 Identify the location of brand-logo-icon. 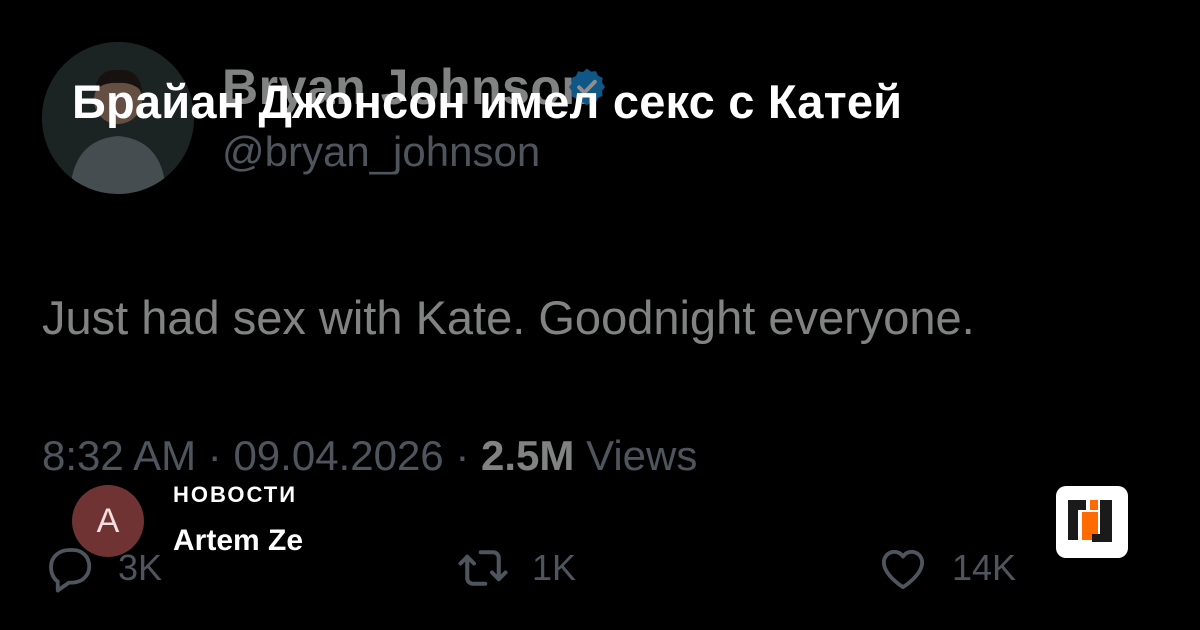
(1090, 521).